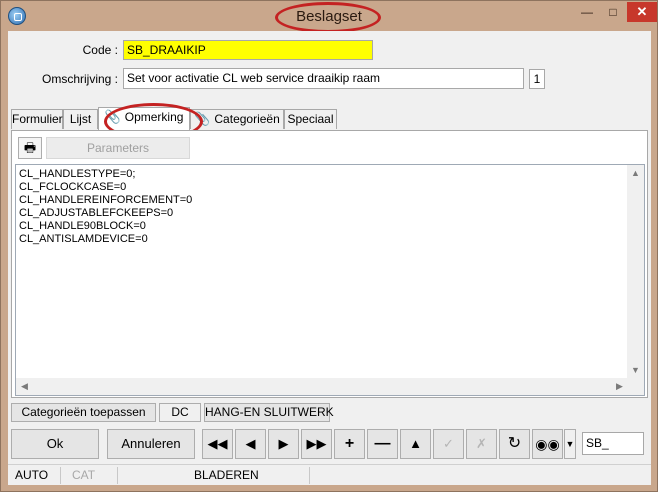  I want to click on code-label: Code :, so click(100, 50).